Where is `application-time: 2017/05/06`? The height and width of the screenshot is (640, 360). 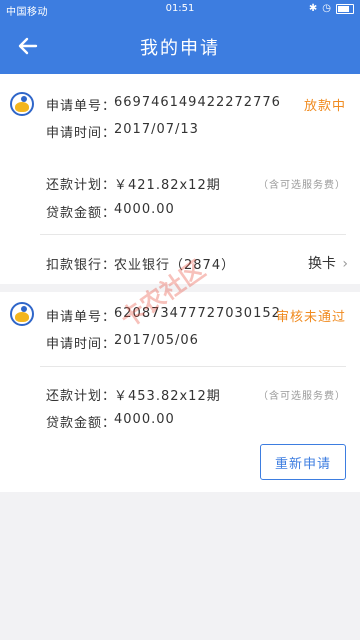
application-time: 2017/05/06 is located at coordinates (156, 340).